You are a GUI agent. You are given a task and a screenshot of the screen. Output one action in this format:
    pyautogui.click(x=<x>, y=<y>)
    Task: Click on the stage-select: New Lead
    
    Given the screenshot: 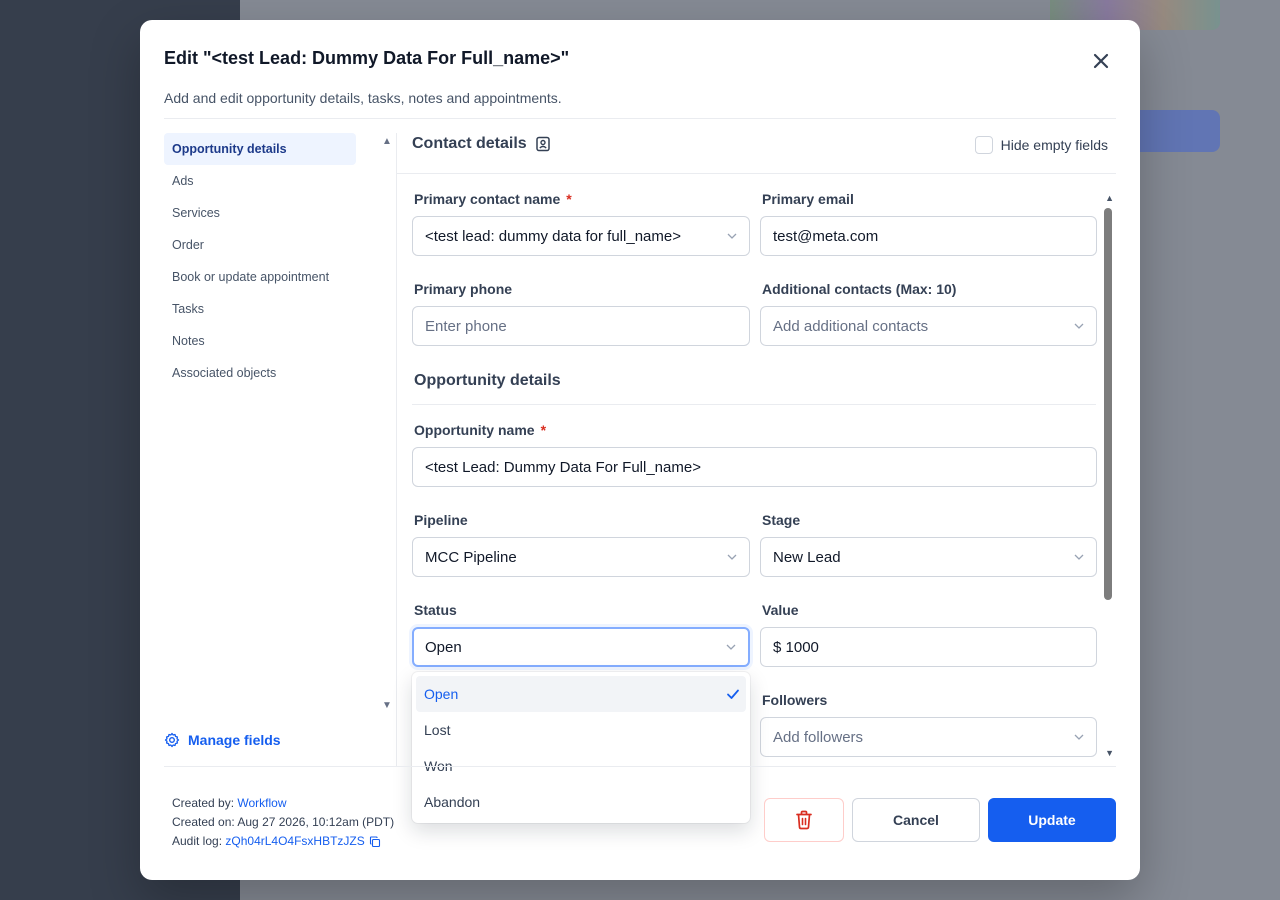 What is the action you would take?
    pyautogui.click(x=928, y=557)
    